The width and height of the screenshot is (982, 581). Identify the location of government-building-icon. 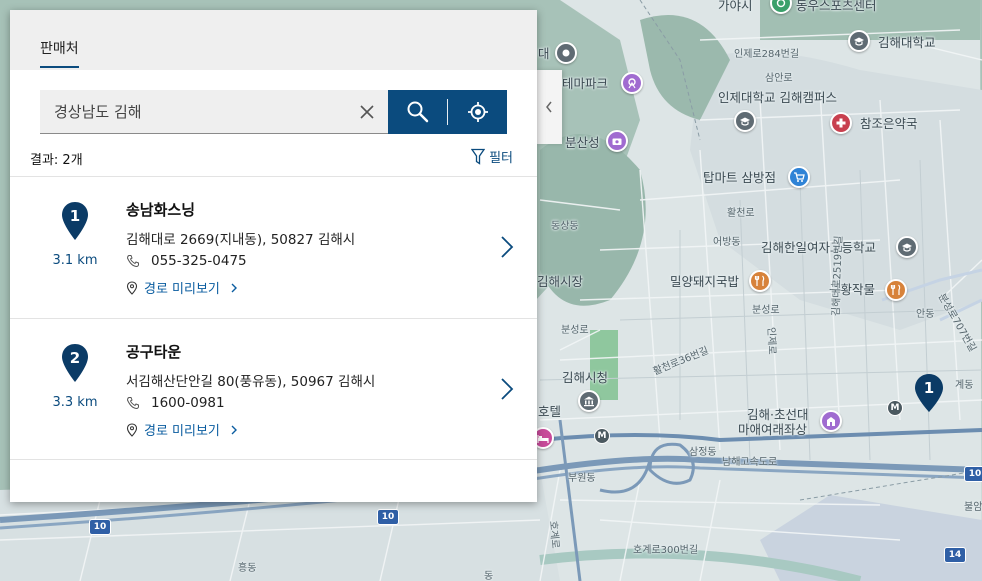
(589, 401).